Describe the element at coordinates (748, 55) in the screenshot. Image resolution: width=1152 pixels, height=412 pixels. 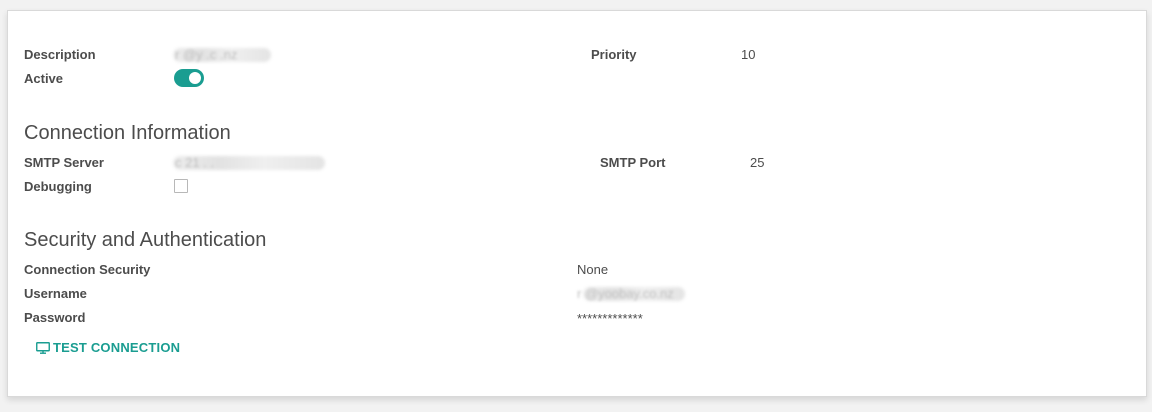
I see `priority-value: 10` at that location.